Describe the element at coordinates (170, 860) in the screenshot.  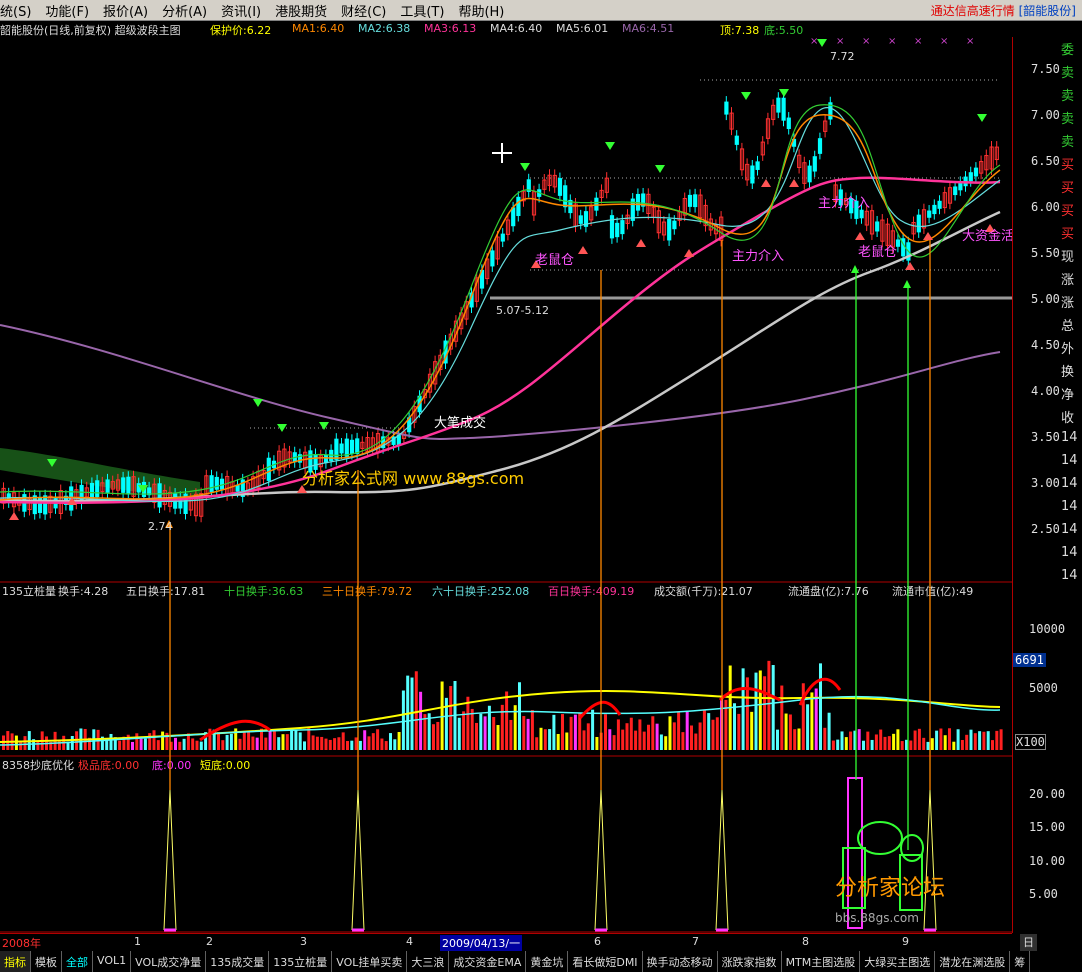
I see `signal-spike` at that location.